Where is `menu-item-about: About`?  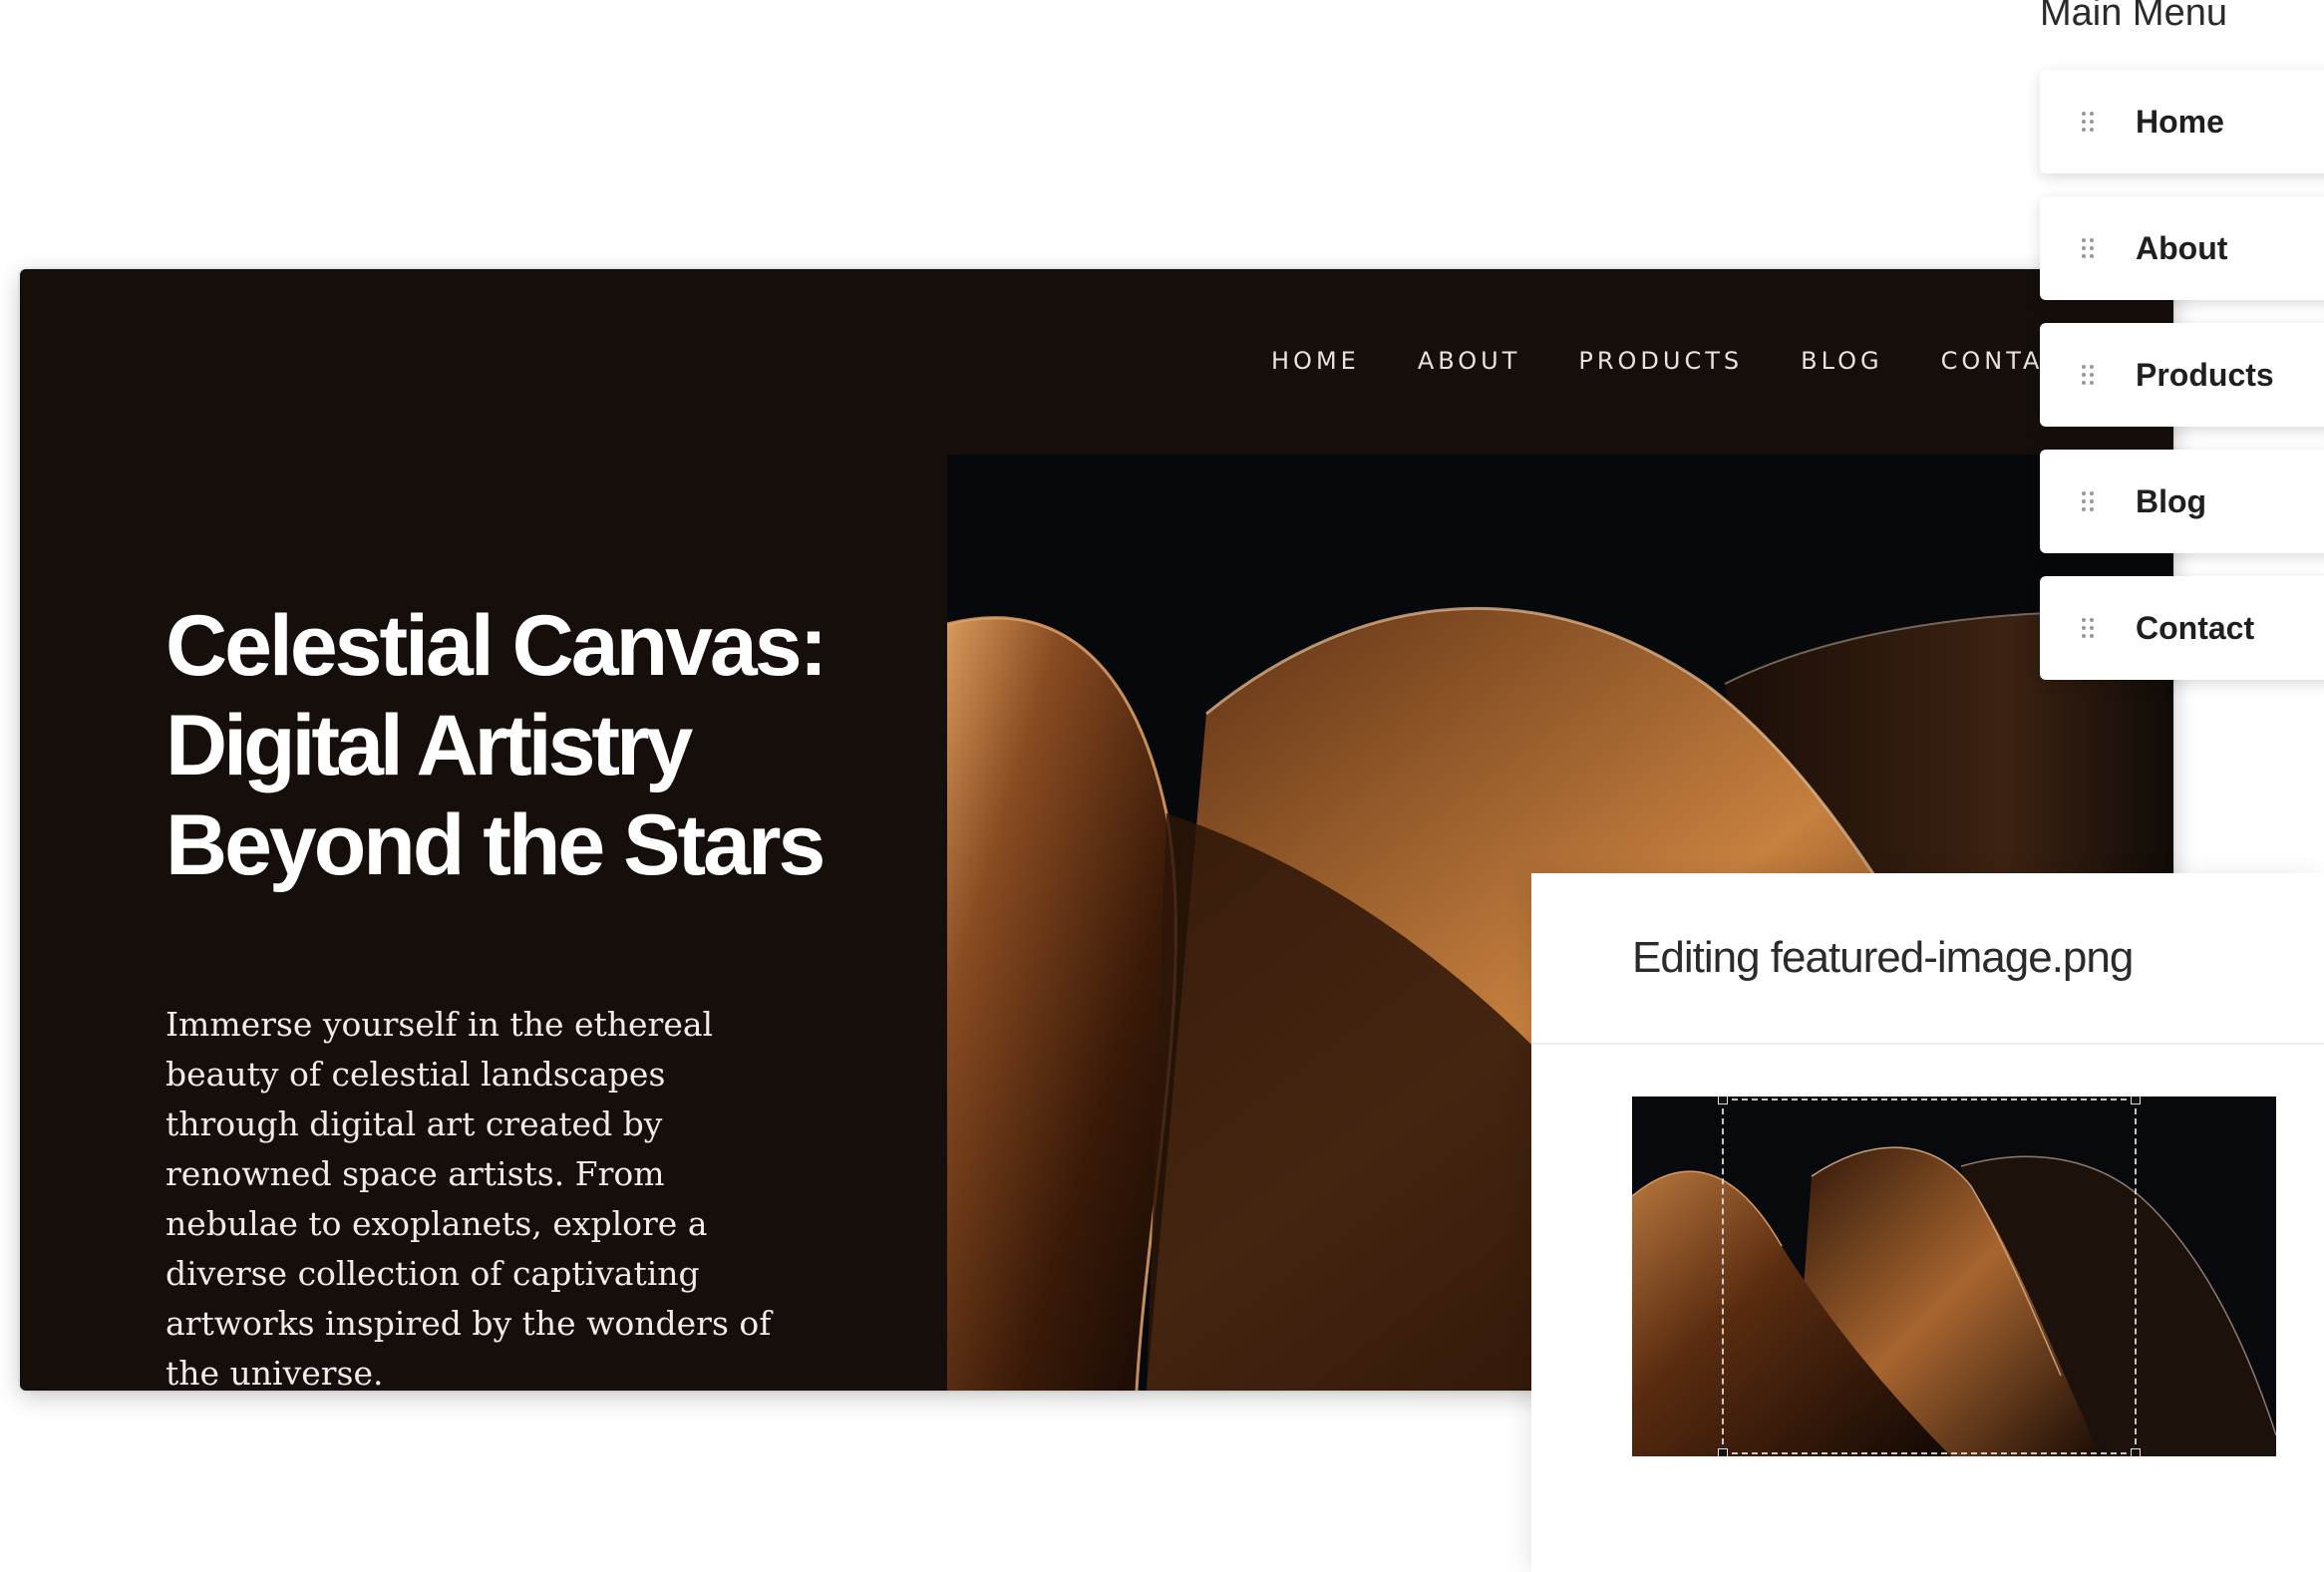 menu-item-about: About is located at coordinates (2182, 248).